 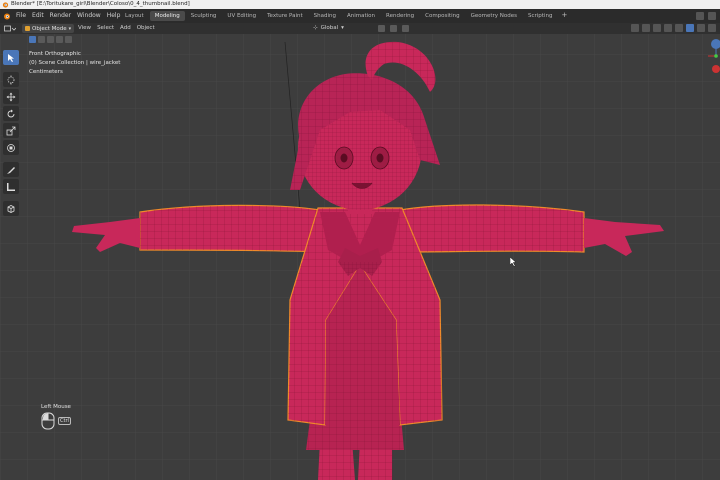 I want to click on menu-view: View, so click(x=84, y=28).